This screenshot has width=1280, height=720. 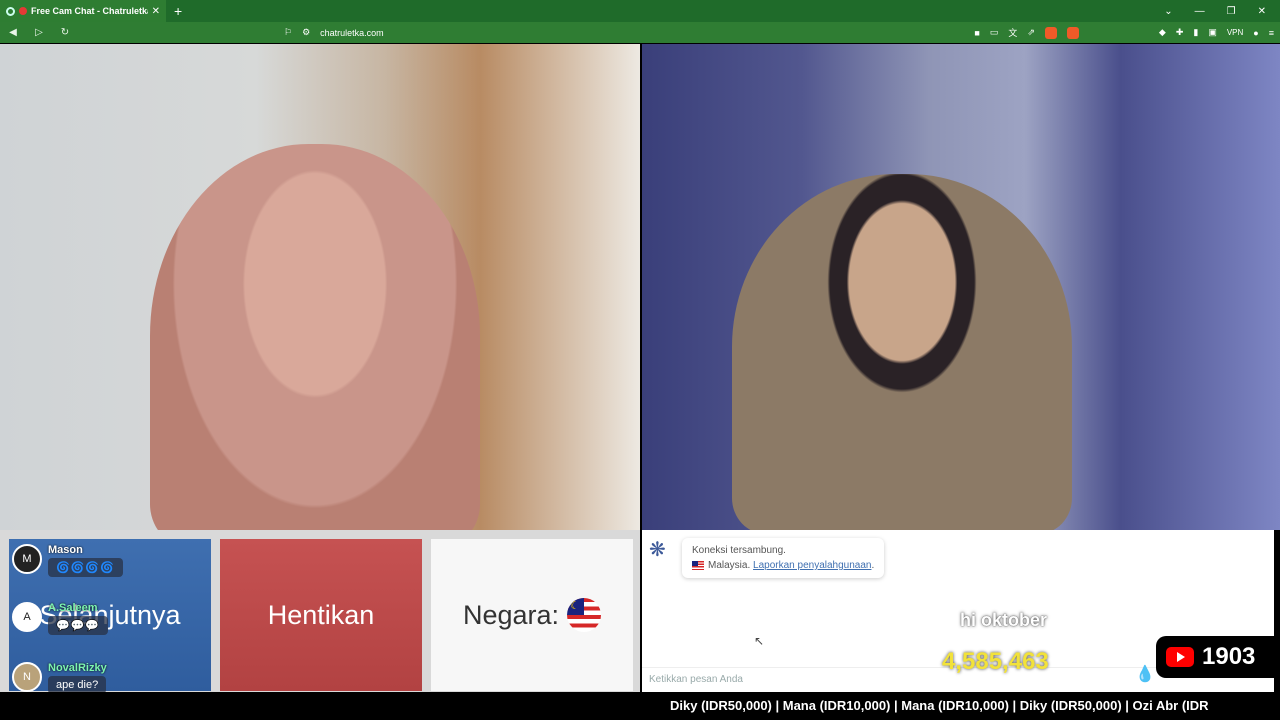 I want to click on overlay-chat-message: M Mason 🌀🌀🌀🌀, so click(x=67, y=560).